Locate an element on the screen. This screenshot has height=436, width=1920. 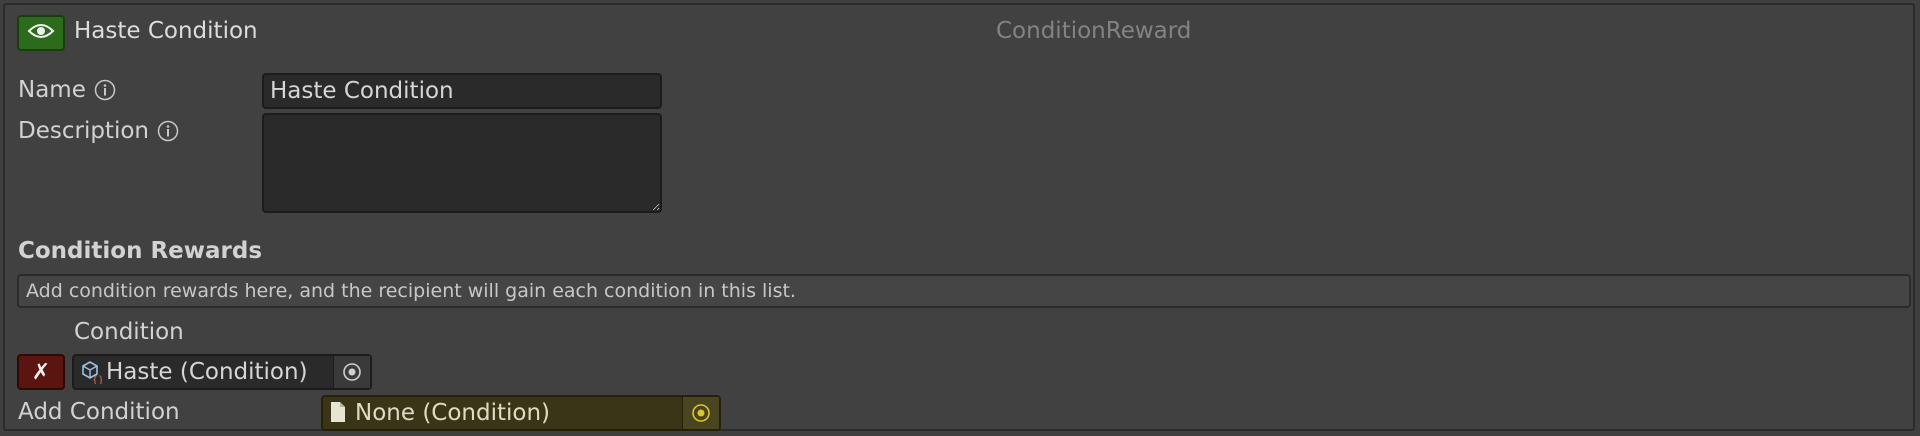
scriptable-object-icon: {} is located at coordinates (91, 372).